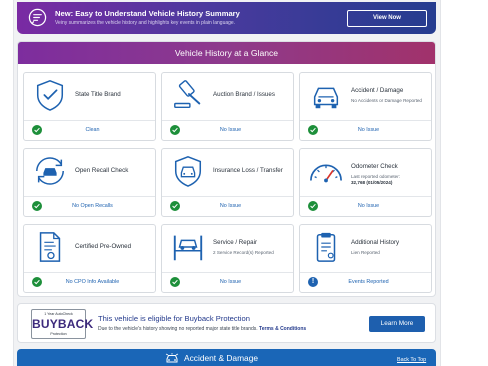 The height and width of the screenshot is (366, 488). What do you see at coordinates (188, 248) in the screenshot?
I see `car-lift-icon` at bounding box center [188, 248].